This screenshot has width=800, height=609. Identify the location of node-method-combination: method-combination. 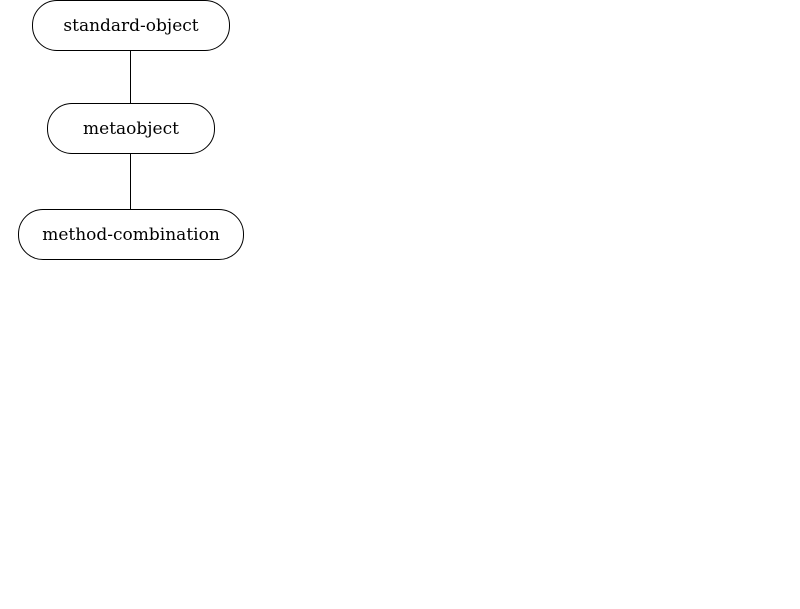
(131, 234).